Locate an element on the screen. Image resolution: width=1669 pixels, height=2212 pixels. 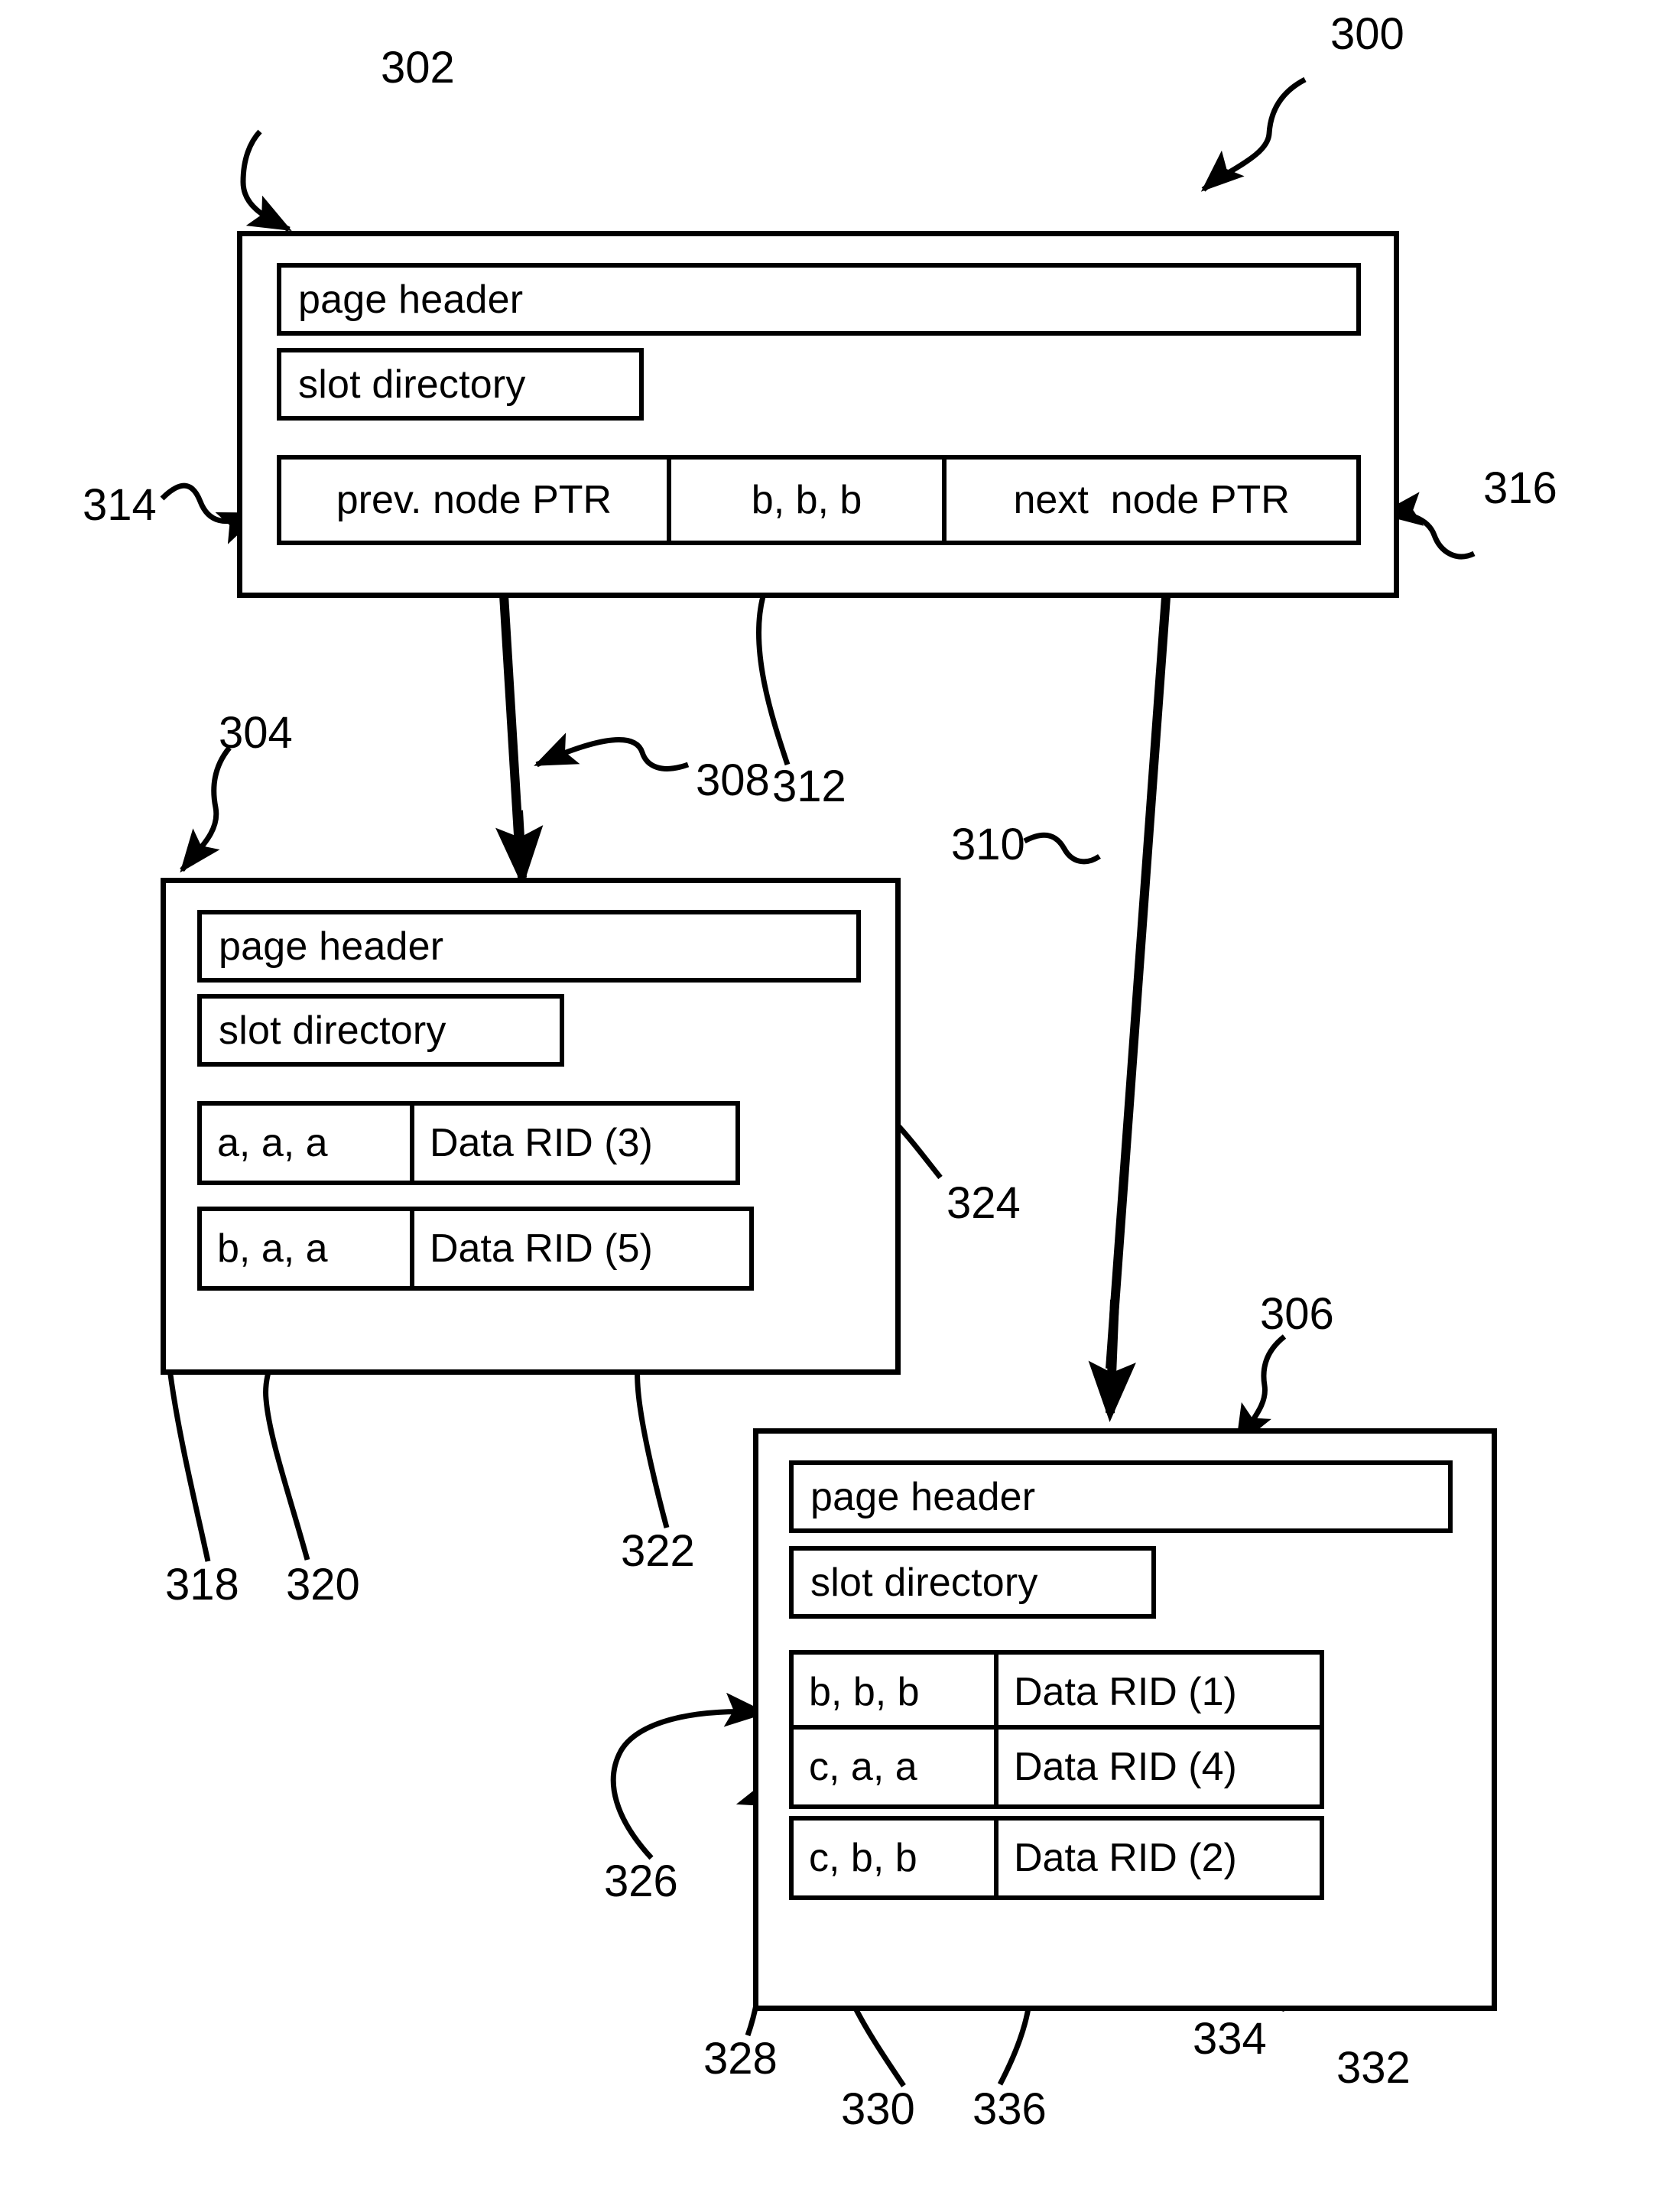
right-leaf-record-3-value: Data RID (2) is located at coordinates (1125, 1858).